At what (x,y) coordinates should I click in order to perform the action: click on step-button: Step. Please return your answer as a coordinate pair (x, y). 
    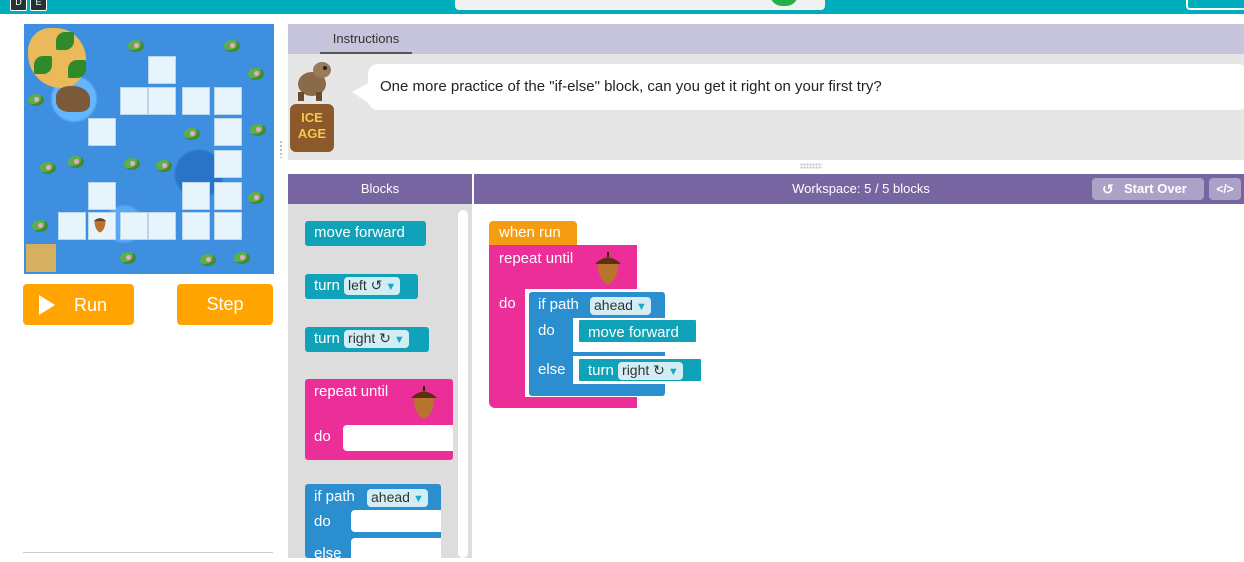
    Looking at the image, I should click on (225, 304).